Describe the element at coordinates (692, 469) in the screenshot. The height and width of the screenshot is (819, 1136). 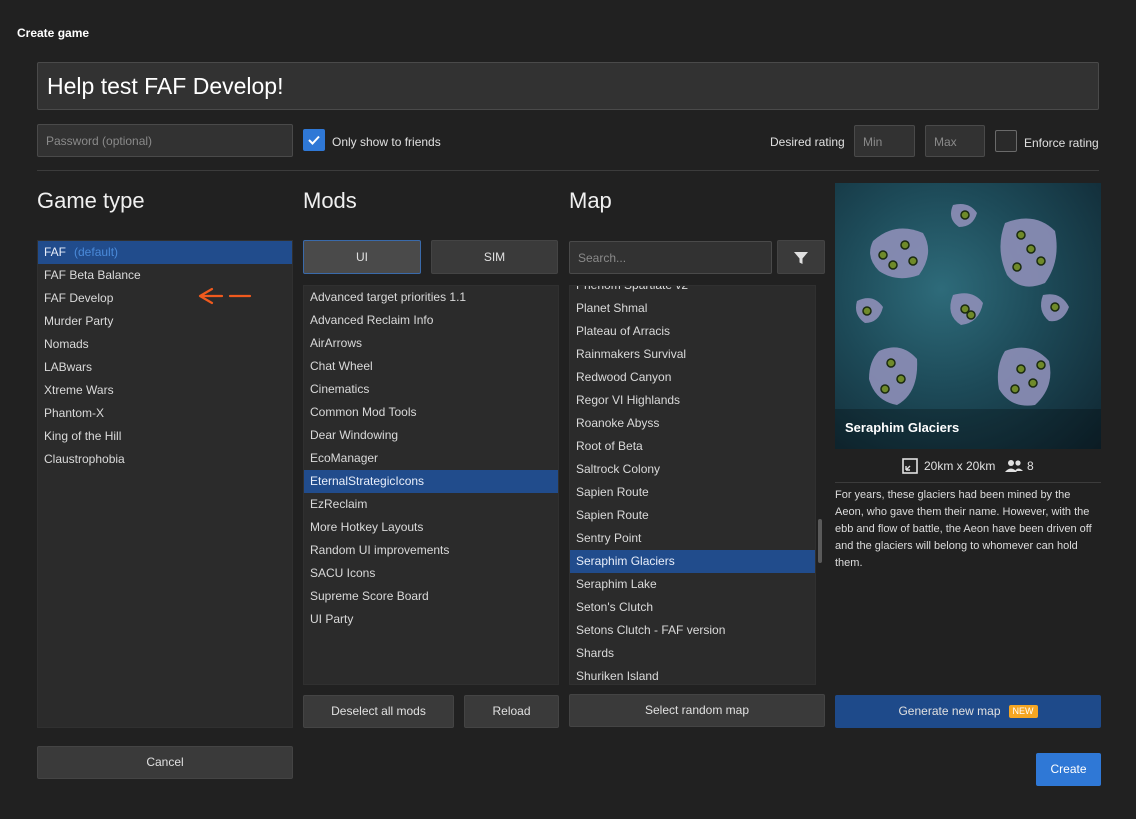
I see `map-item: Saltrock Colony` at that location.